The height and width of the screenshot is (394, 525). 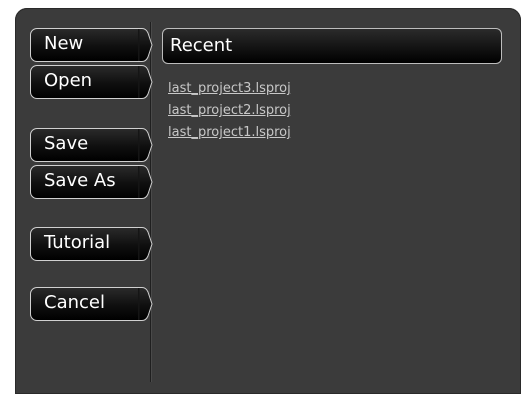 I want to click on list-item: last_project1.lsproj, so click(x=229, y=133).